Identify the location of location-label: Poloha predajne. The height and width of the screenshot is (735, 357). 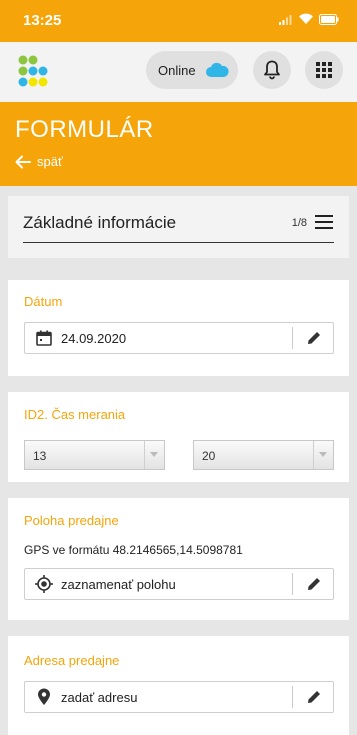
(71, 520).